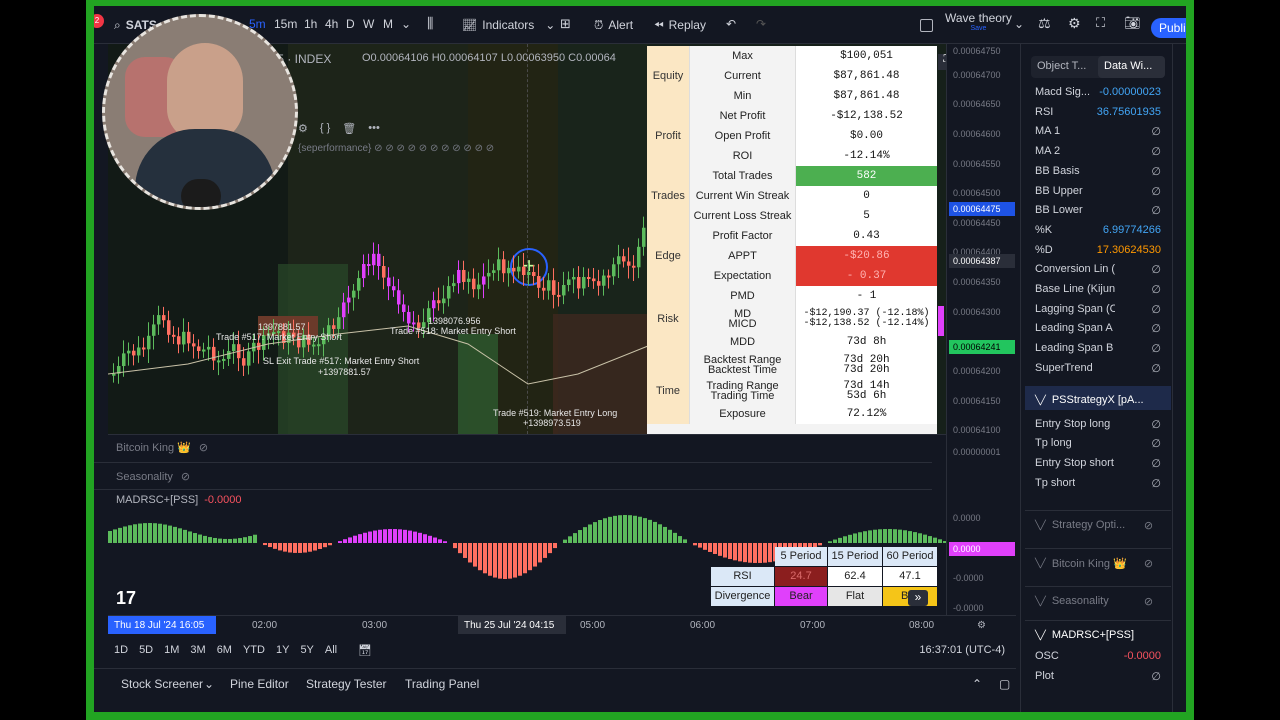 This screenshot has width=1280, height=720. Describe the element at coordinates (978, 21) in the screenshot. I see `layout-name: Wave theory Save` at that location.